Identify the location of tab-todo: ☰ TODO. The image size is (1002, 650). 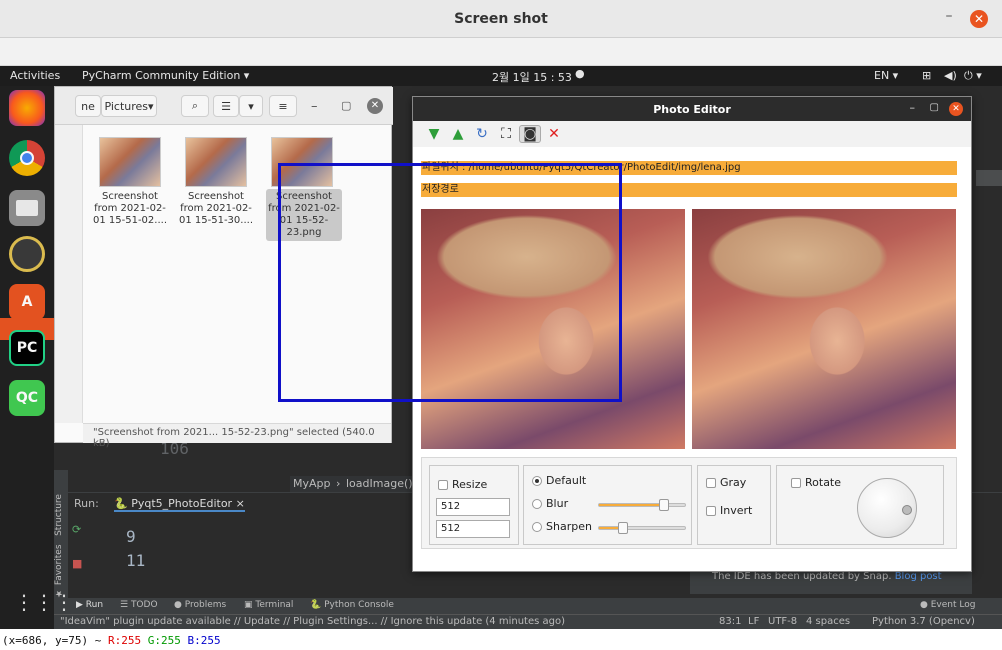
(139, 605).